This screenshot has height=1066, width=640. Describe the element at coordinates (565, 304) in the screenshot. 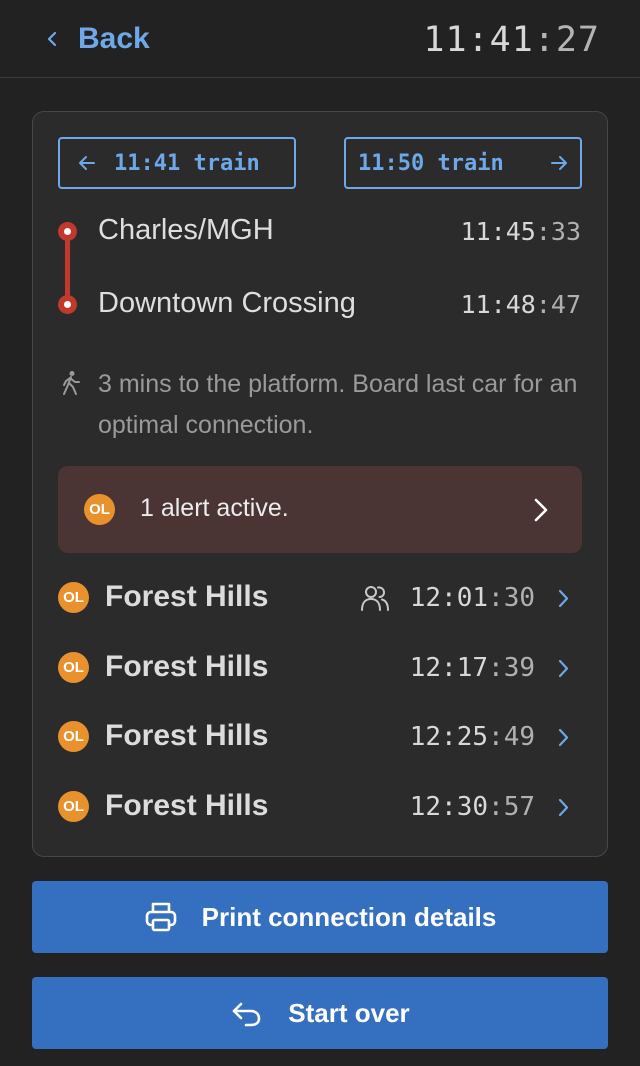

I see `destination-time-s: 47` at that location.